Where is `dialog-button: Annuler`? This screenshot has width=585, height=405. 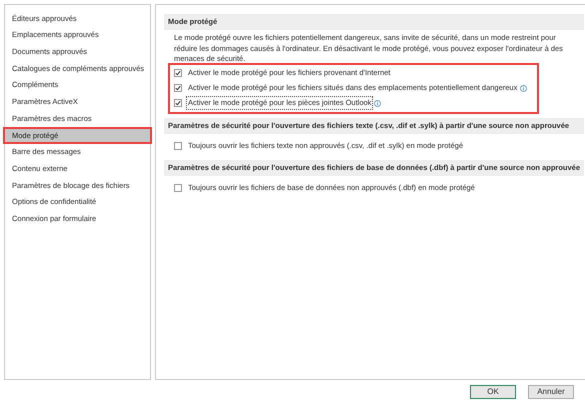 dialog-button: Annuler is located at coordinates (551, 392).